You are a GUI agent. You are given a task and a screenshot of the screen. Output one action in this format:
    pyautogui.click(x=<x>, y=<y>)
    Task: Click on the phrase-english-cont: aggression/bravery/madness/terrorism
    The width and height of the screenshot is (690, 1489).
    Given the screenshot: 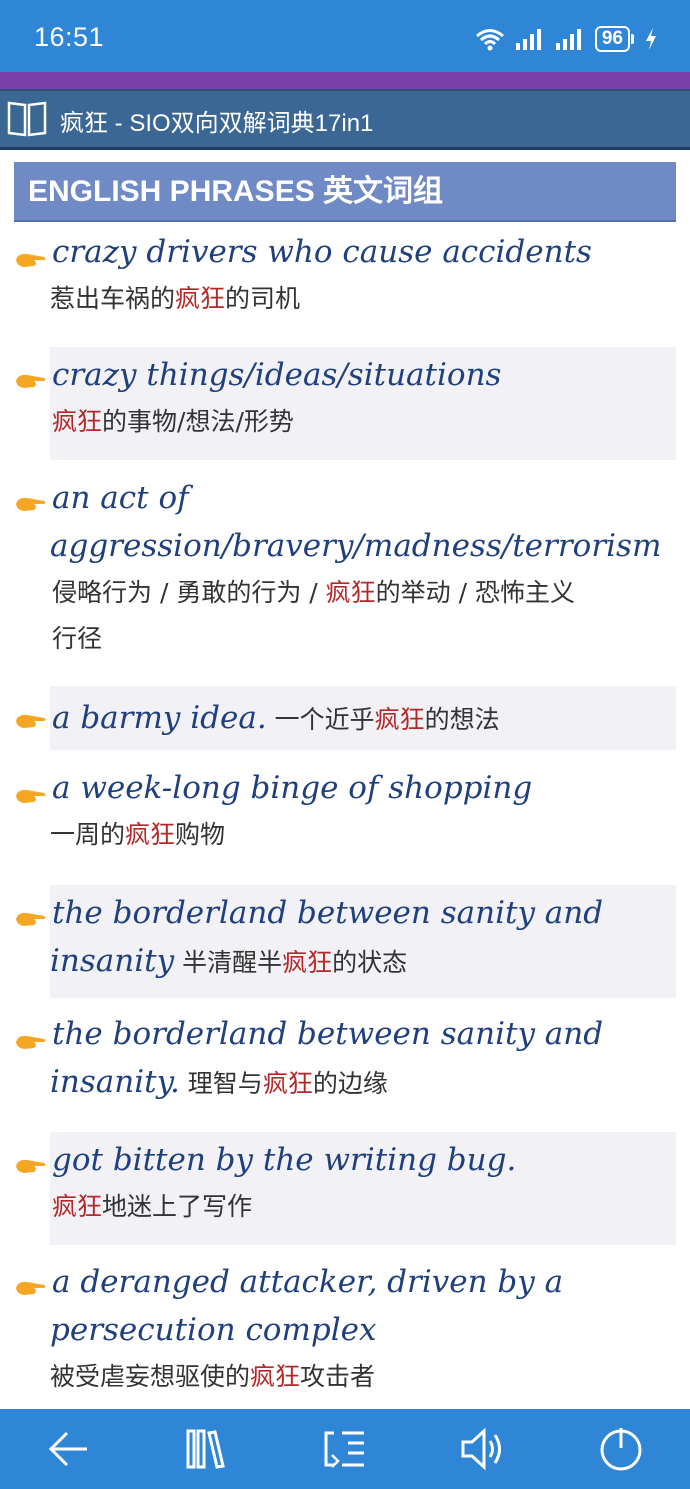 What is the action you would take?
    pyautogui.click(x=356, y=546)
    